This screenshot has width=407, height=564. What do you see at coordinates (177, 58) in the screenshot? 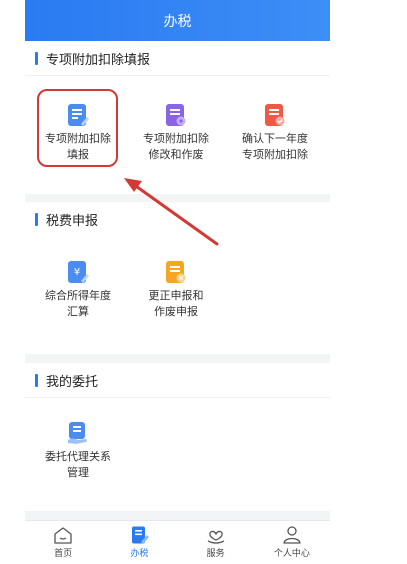
I see `section-title: 专项附加扣除填报` at bounding box center [177, 58].